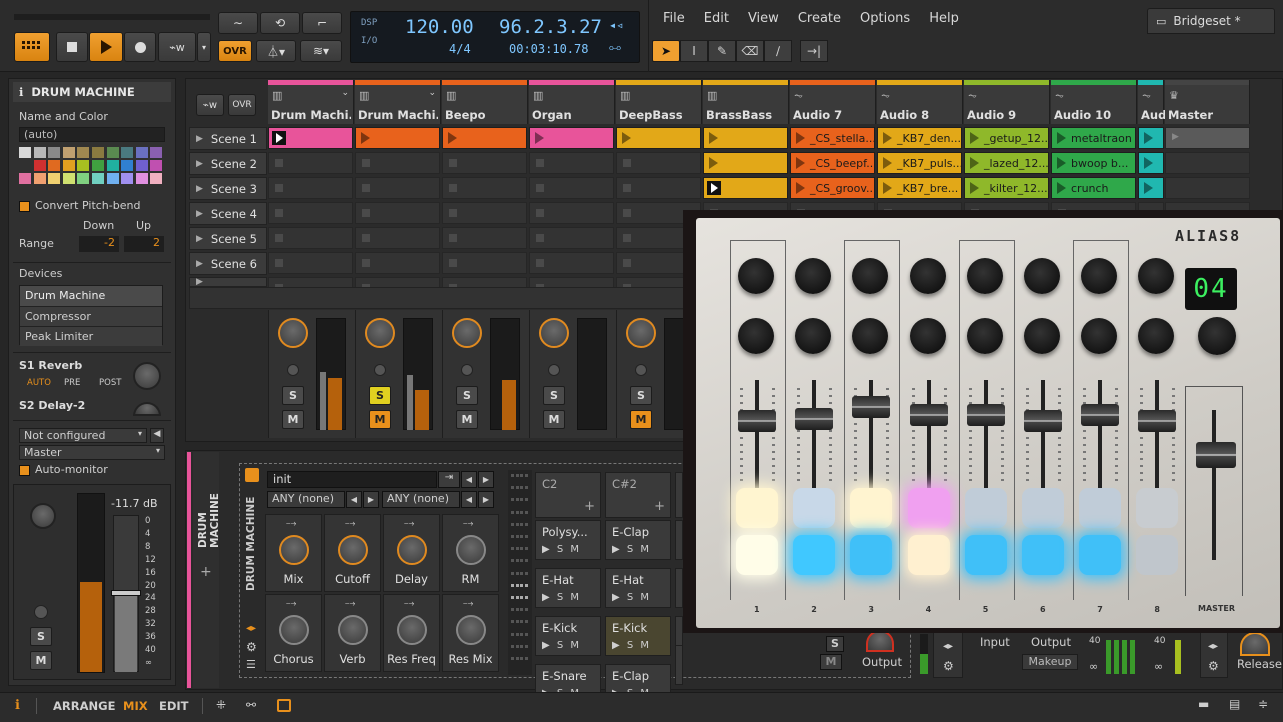  Describe the element at coordinates (1050, 662) in the screenshot. I see `makeup-button: Makeup` at that location.